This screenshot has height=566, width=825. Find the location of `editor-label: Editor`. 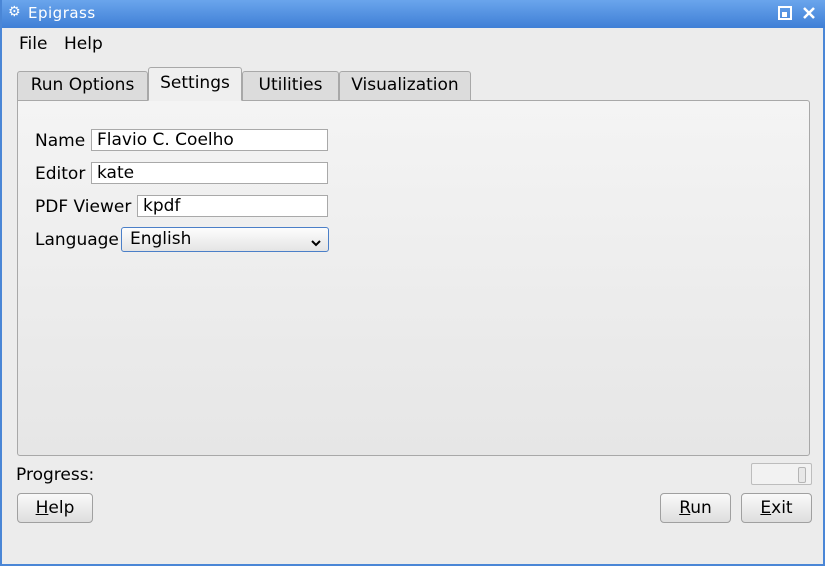

editor-label: Editor is located at coordinates (60, 174).